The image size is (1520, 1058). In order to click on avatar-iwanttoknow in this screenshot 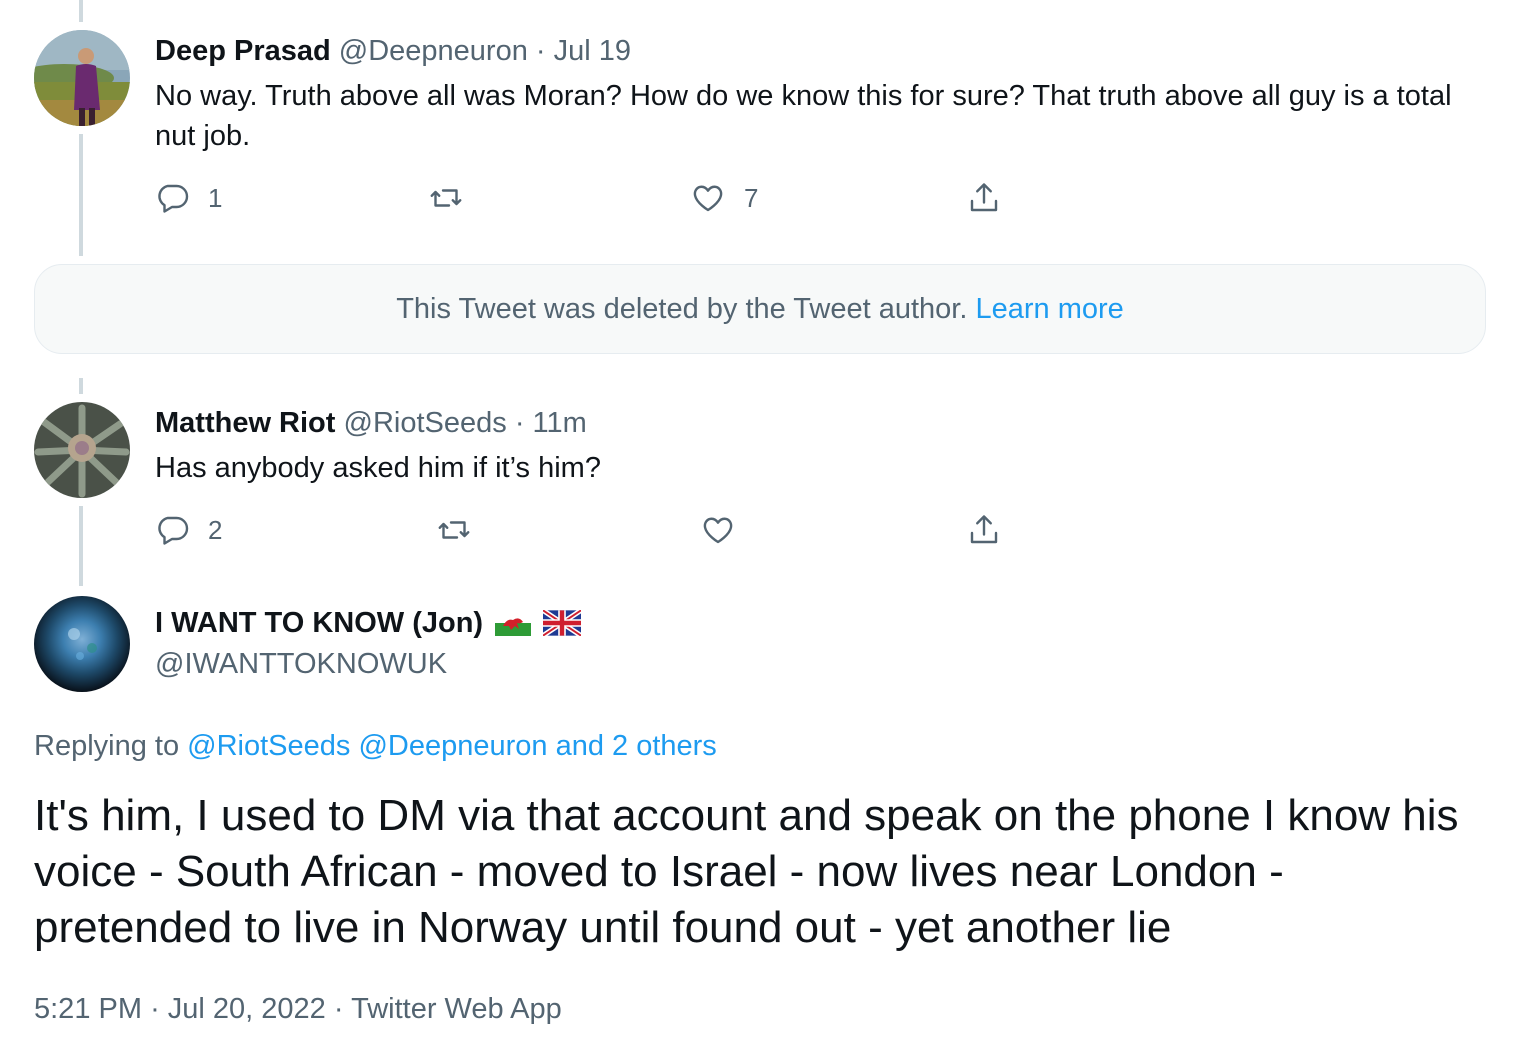, I will do `click(82, 644)`.